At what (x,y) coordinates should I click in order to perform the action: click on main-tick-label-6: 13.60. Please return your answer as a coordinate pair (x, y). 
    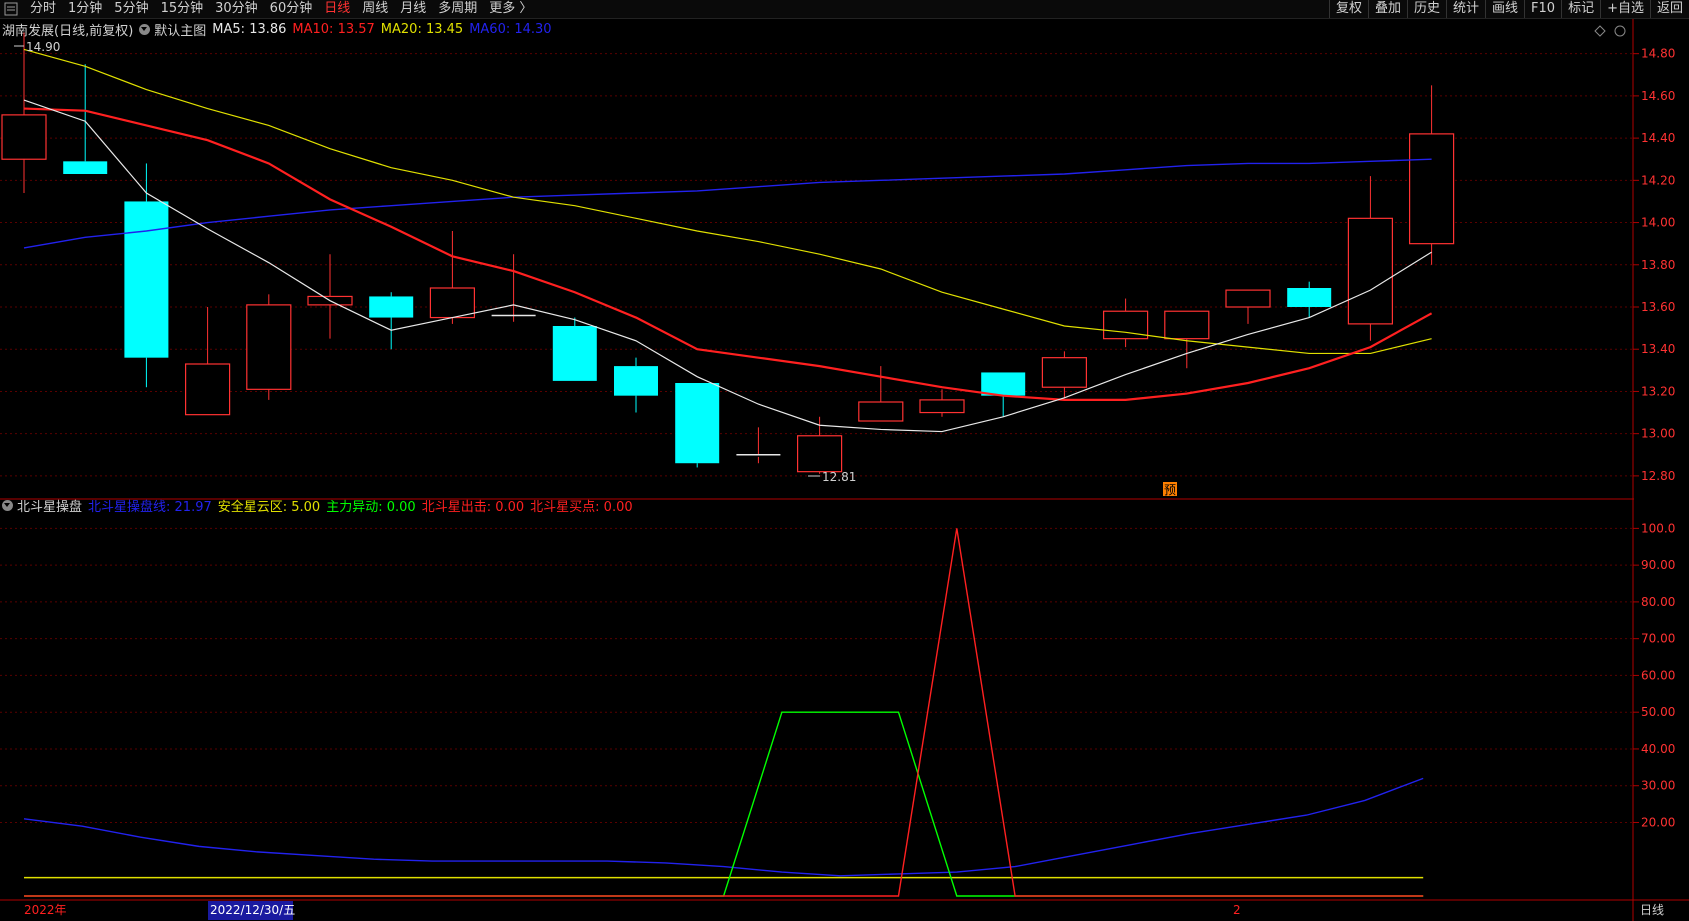
    Looking at the image, I should click on (1658, 307).